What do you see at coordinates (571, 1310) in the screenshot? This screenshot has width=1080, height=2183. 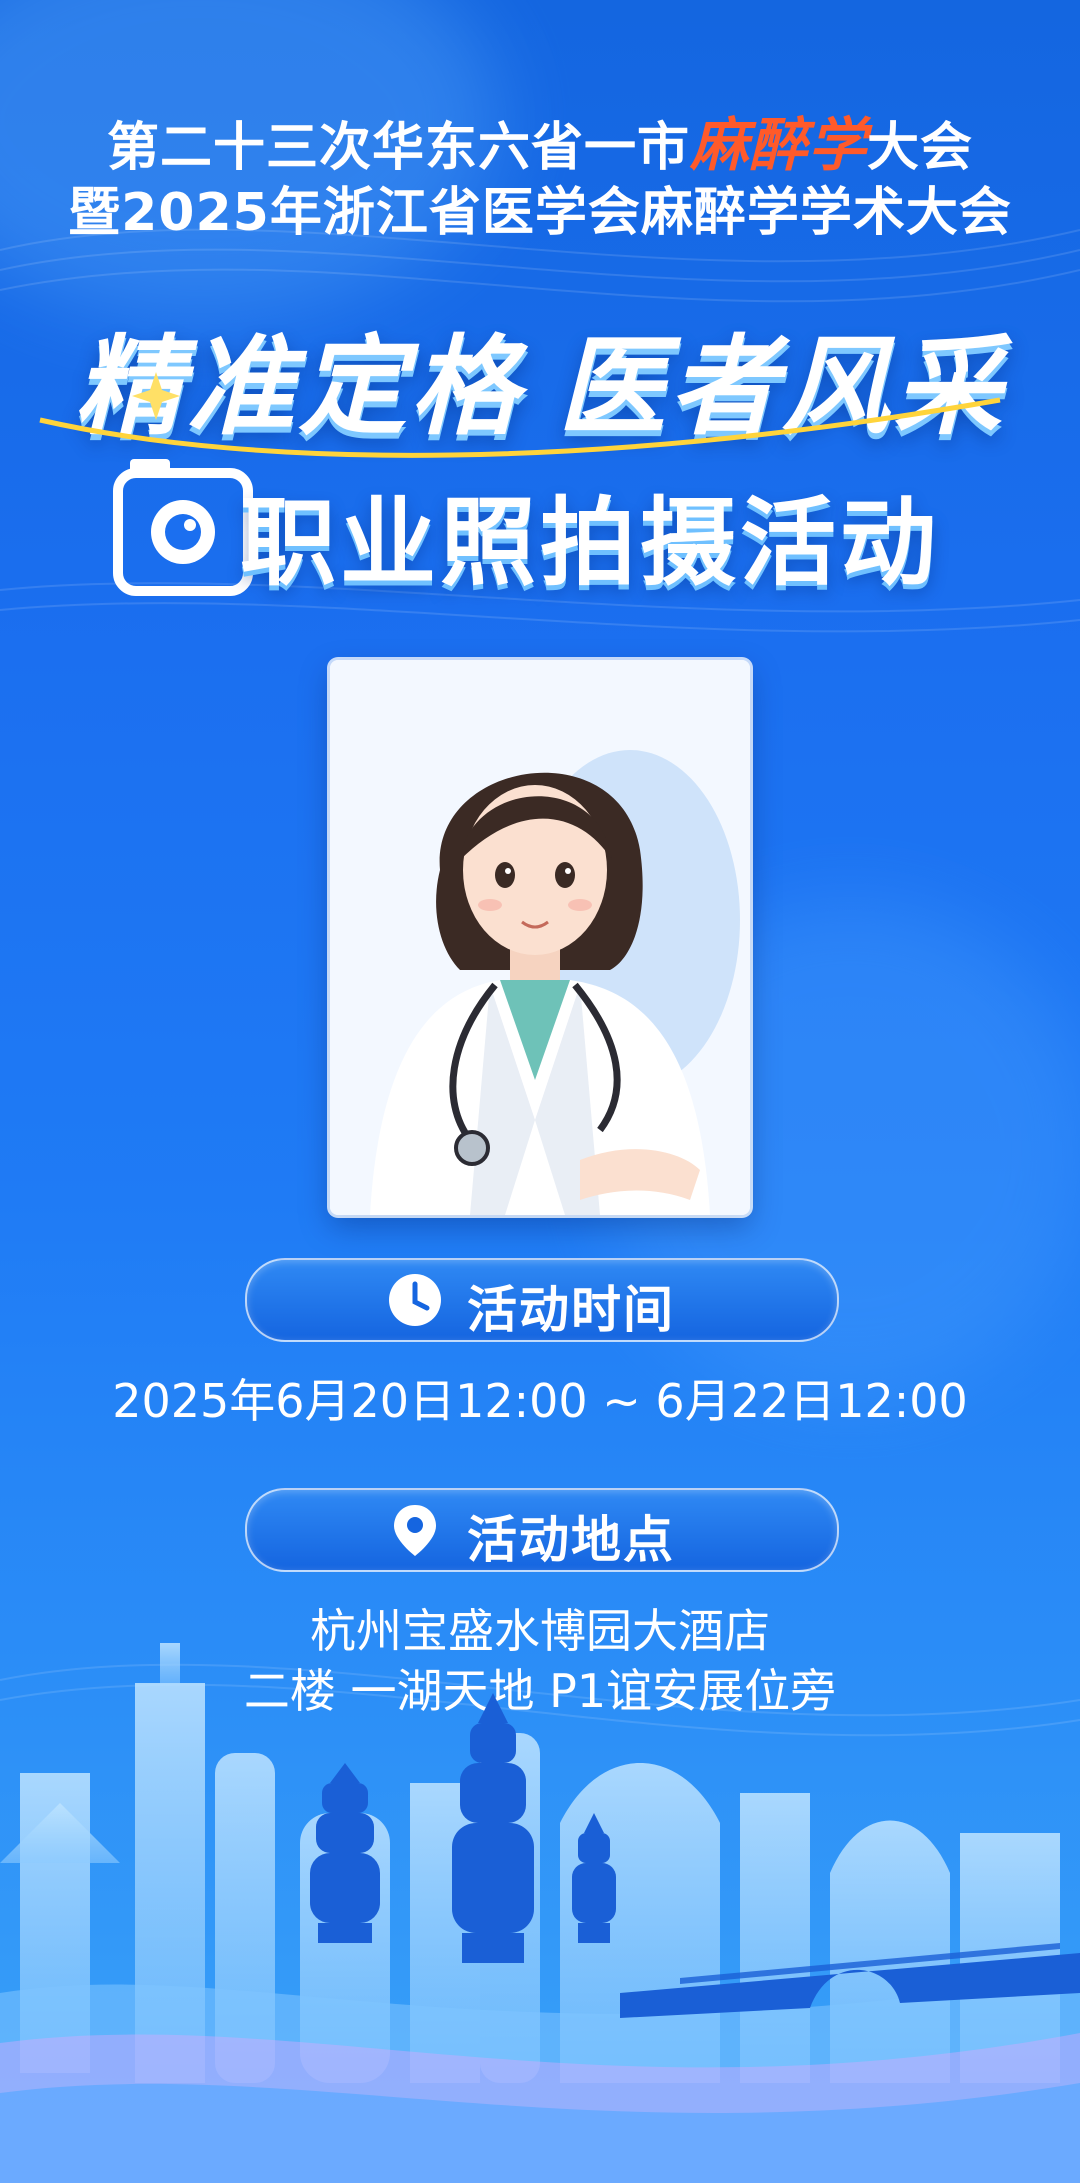 I see `time-label: 活动时间` at bounding box center [571, 1310].